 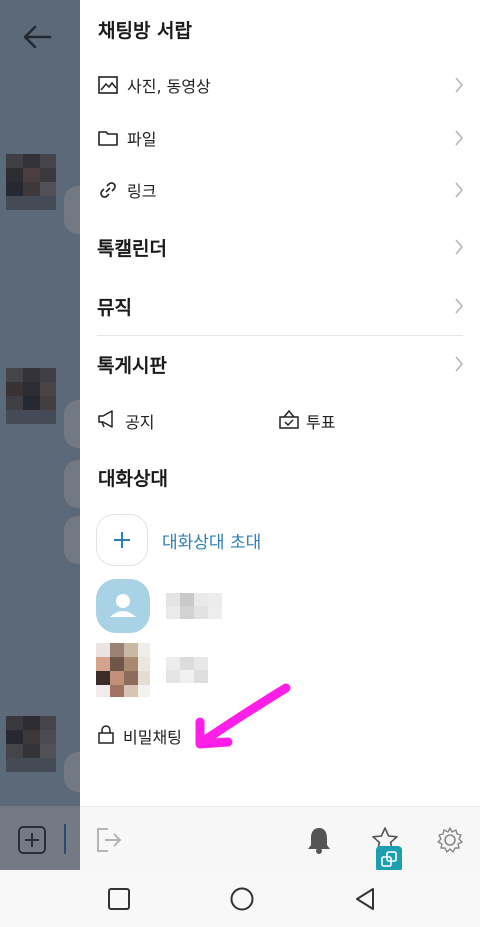 I want to click on leave-icon, so click(x=109, y=840).